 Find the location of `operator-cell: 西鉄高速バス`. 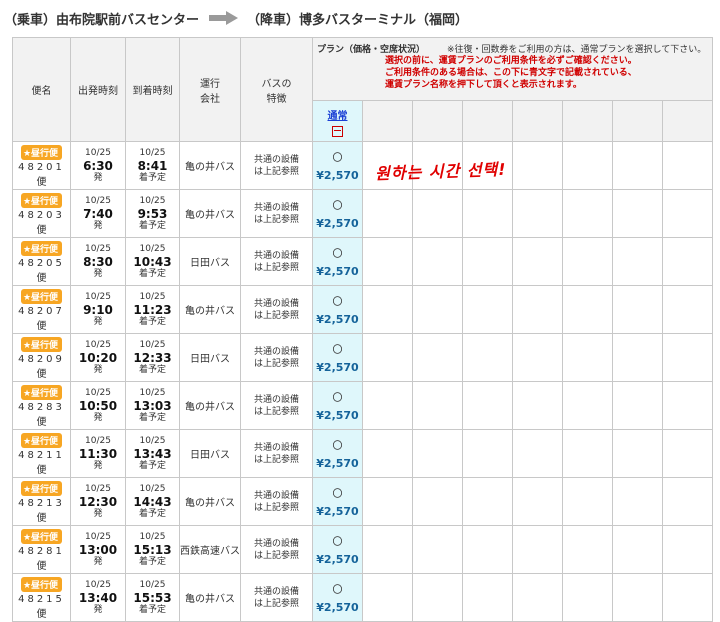

operator-cell: 西鉄高速バス is located at coordinates (210, 549).